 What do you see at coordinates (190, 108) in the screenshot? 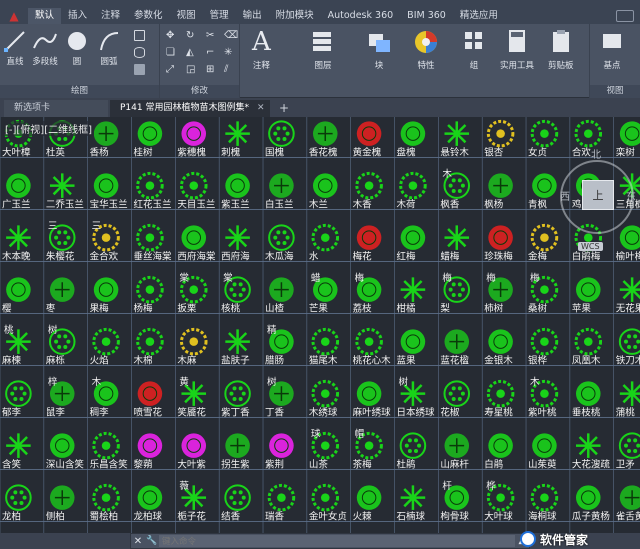
I see `drawing-tab: P141 常用园林植物苗木图例集* ✕` at bounding box center [190, 108].